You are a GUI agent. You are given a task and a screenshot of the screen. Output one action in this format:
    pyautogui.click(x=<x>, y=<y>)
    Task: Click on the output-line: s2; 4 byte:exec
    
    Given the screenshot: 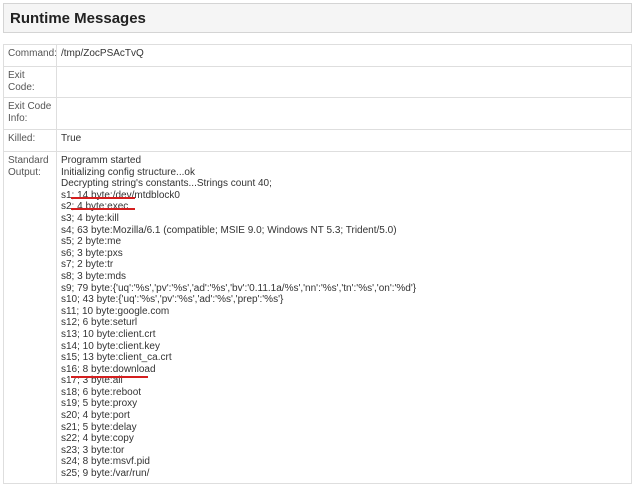 What is the action you would take?
    pyautogui.click(x=95, y=207)
    